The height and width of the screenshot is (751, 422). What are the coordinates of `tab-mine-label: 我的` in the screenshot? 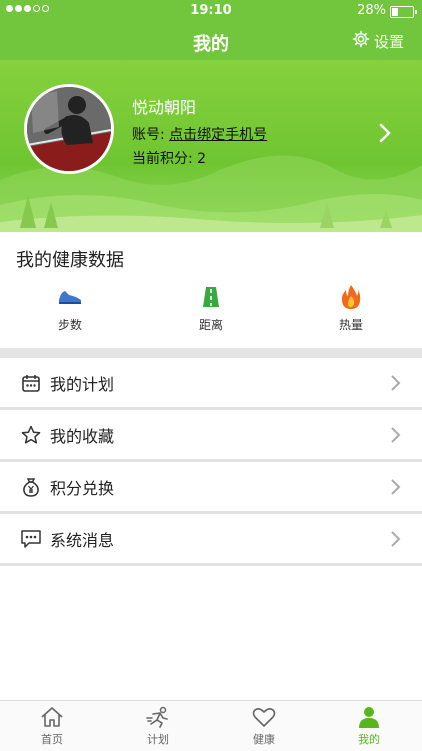 It's located at (369, 739).